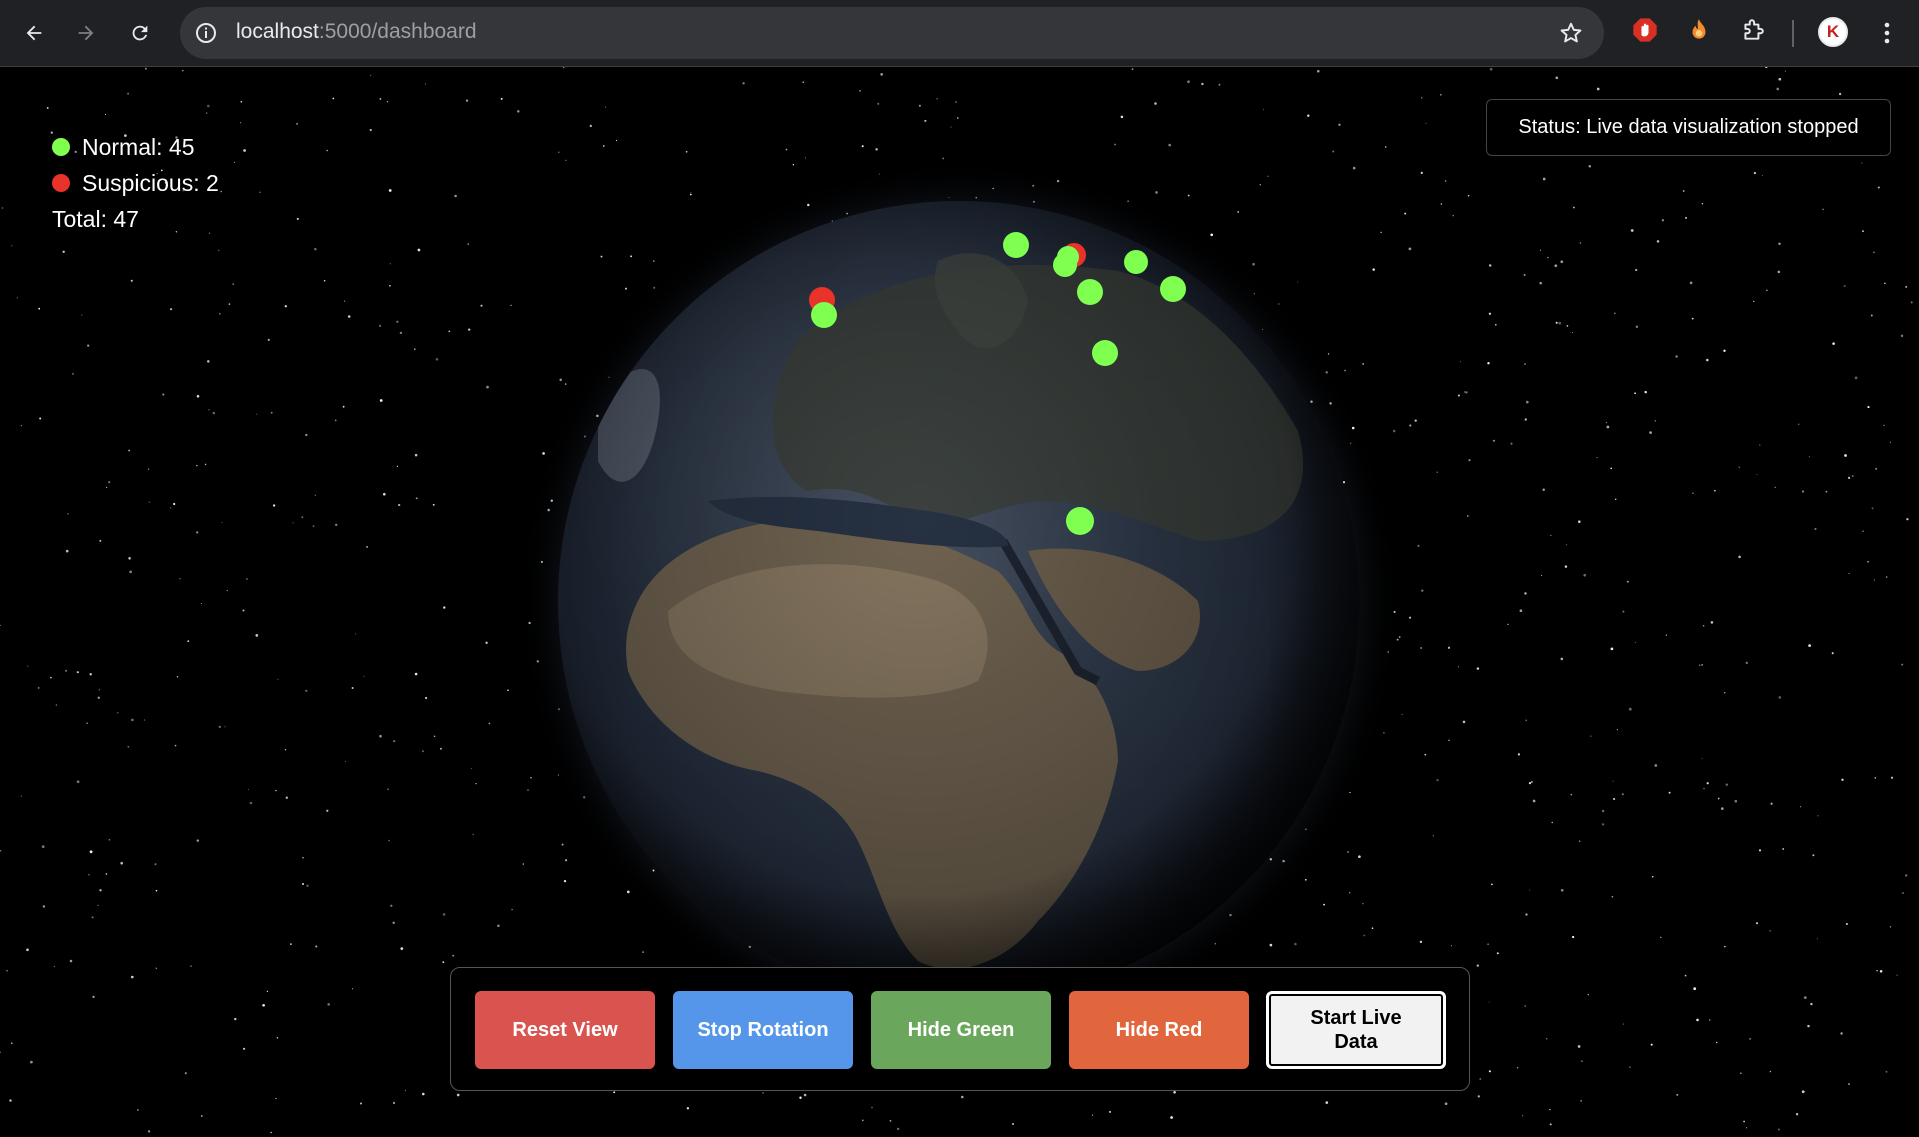 This screenshot has height=1137, width=1919. I want to click on profile-avatar: K, so click(1833, 32).